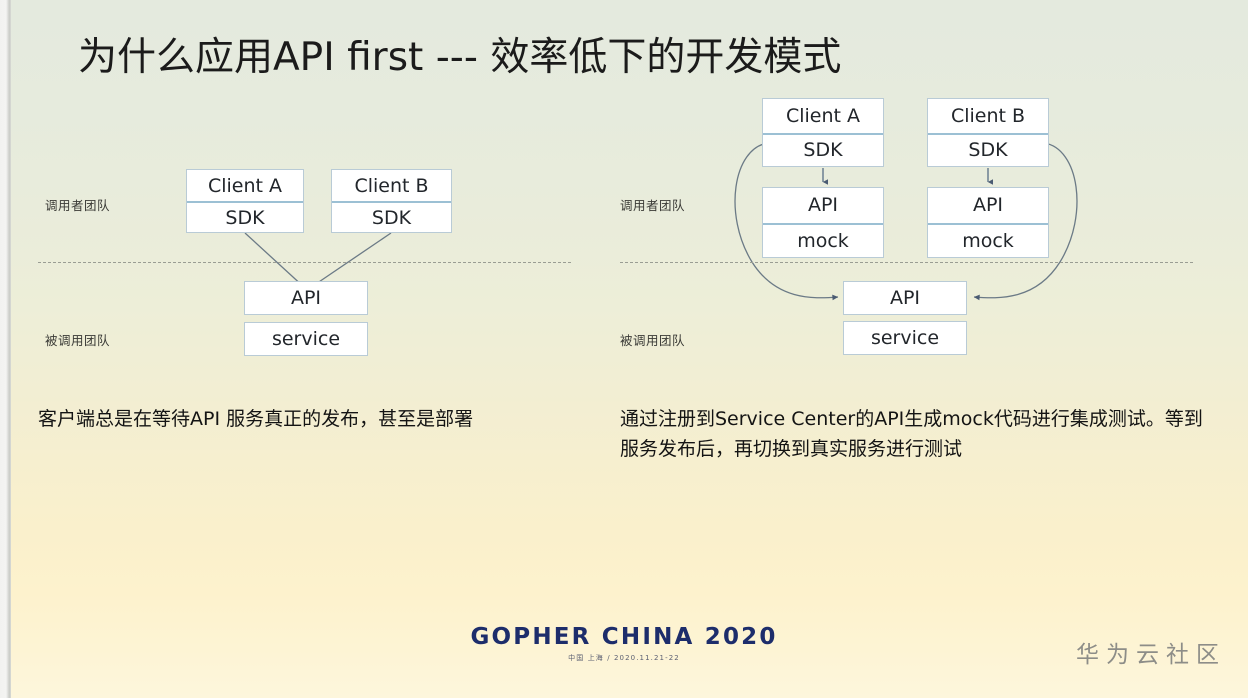 This screenshot has width=1248, height=698. What do you see at coordinates (624, 658) in the screenshot?
I see `conference-subtitle: 中国 上海 / 2020.11.21-22` at bounding box center [624, 658].